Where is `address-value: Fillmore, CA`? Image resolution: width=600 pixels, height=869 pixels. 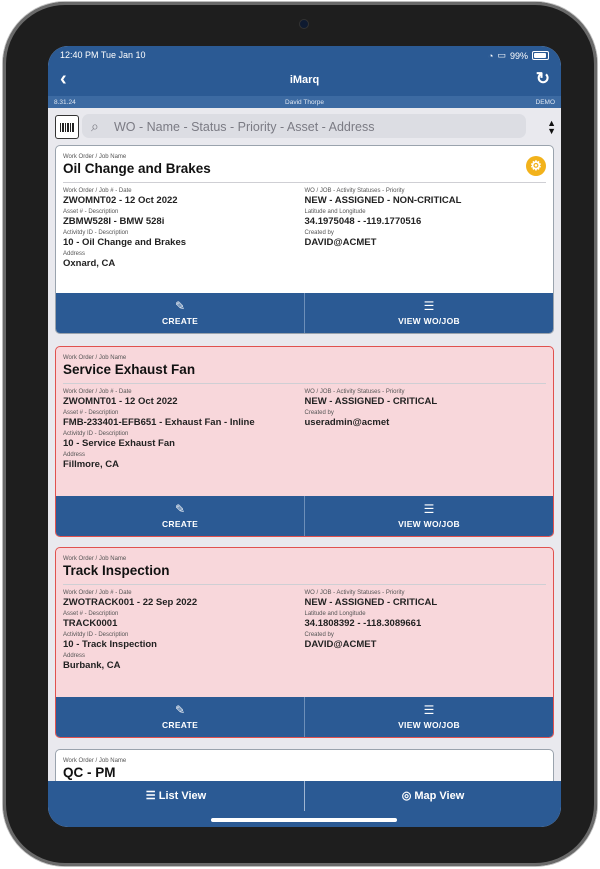
address-value: Fillmore, CA is located at coordinates (91, 464).